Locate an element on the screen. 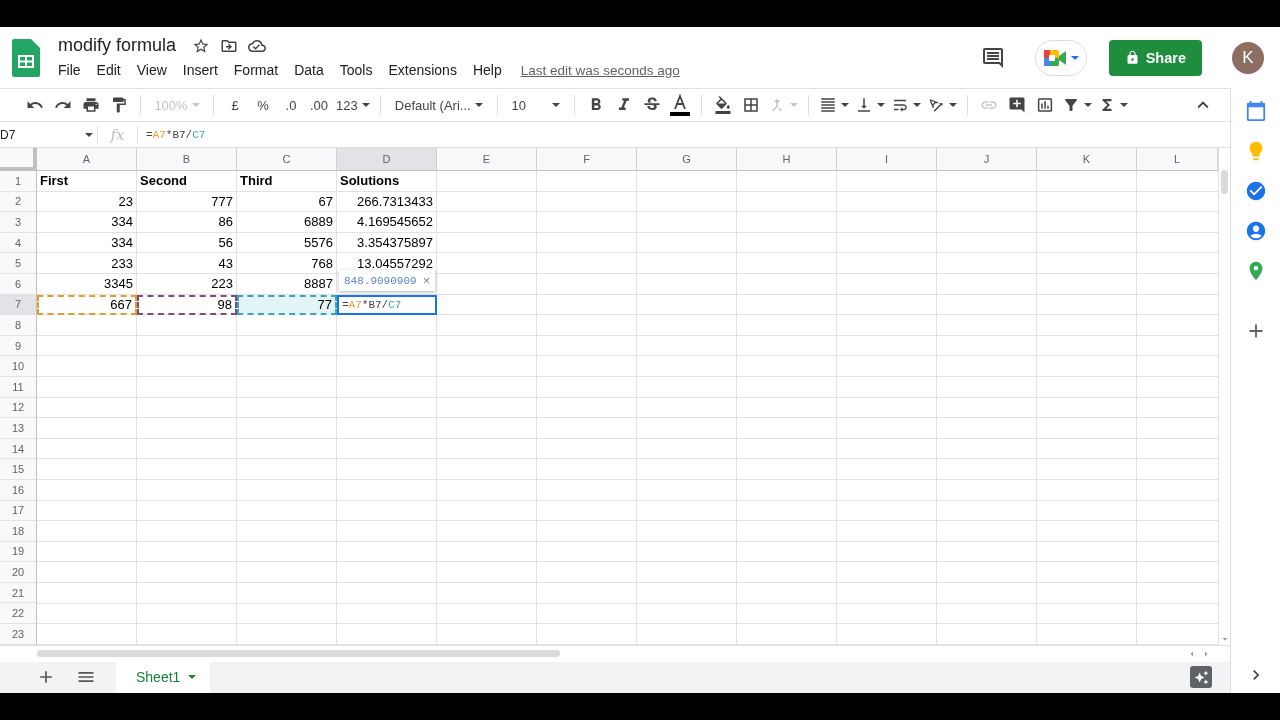  row-header: 17 is located at coordinates (18, 511).